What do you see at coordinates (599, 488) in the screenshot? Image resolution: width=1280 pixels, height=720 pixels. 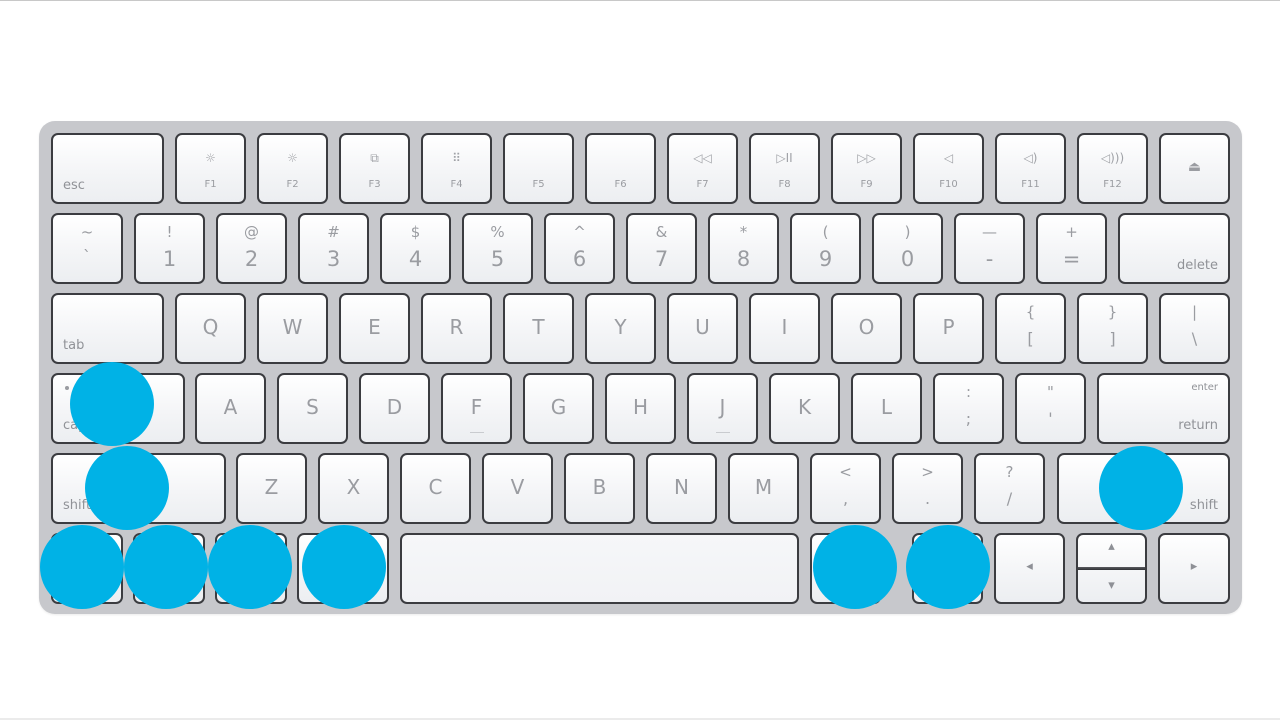 I see `key-b: B` at bounding box center [599, 488].